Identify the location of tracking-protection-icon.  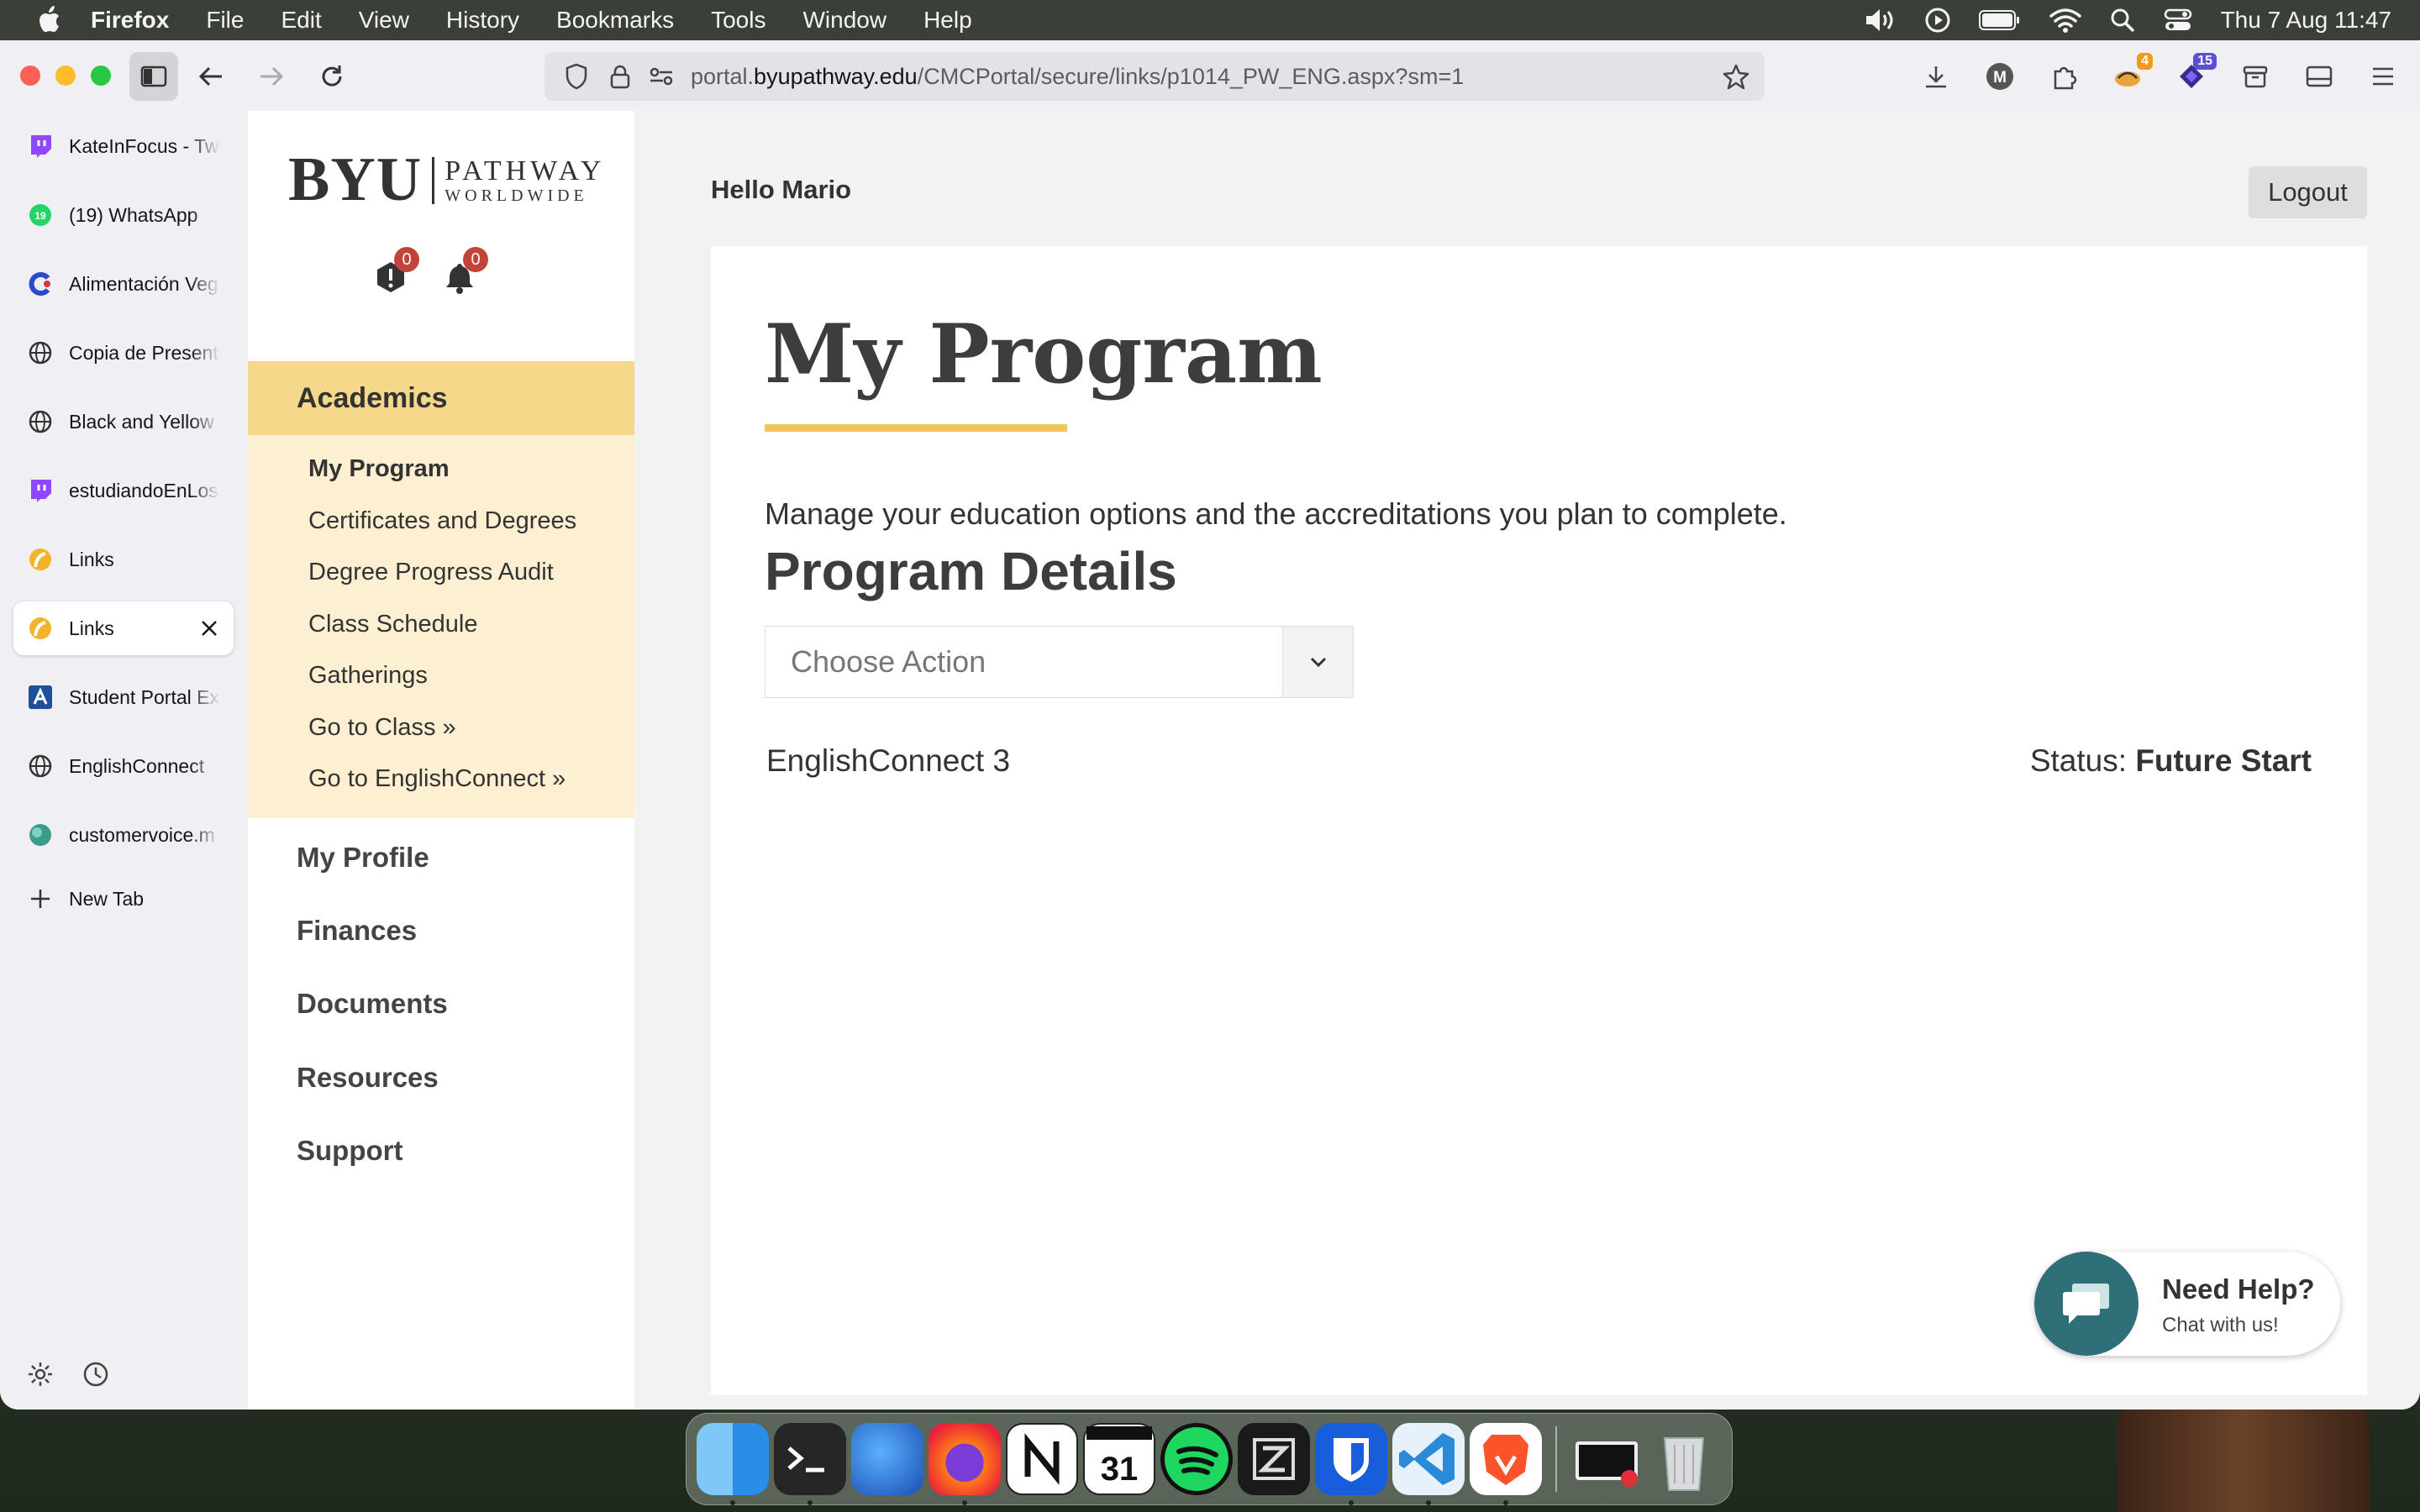
(576, 76).